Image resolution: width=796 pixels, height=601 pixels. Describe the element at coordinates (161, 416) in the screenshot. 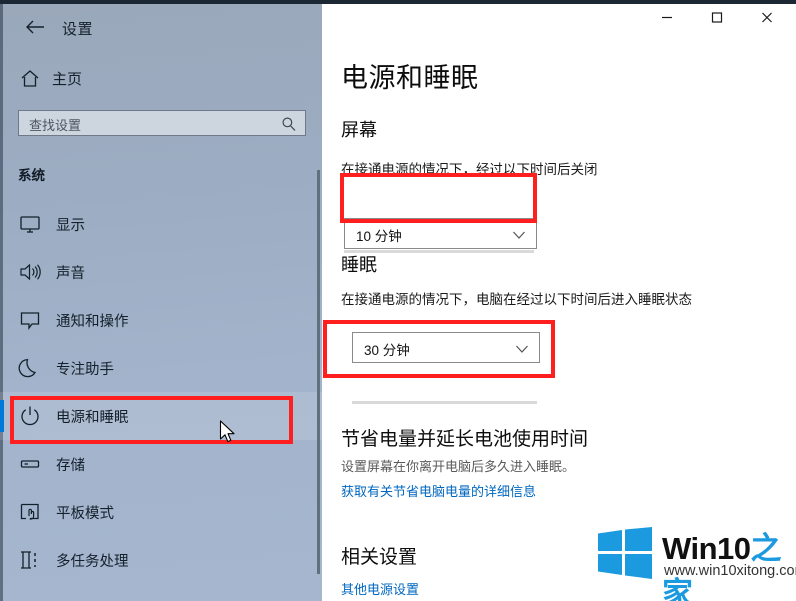

I see `sidebar-item-power-and-sleep: 电源和睡眠` at that location.